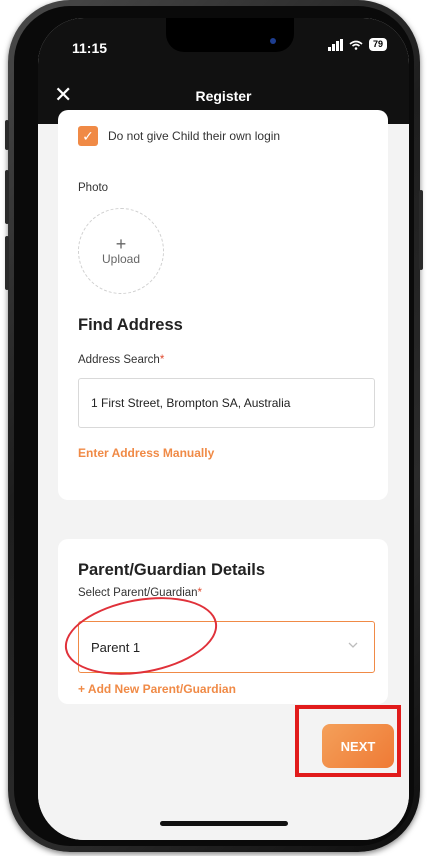 The height and width of the screenshot is (856, 430). What do you see at coordinates (7, 135) in the screenshot?
I see `mute-switch` at bounding box center [7, 135].